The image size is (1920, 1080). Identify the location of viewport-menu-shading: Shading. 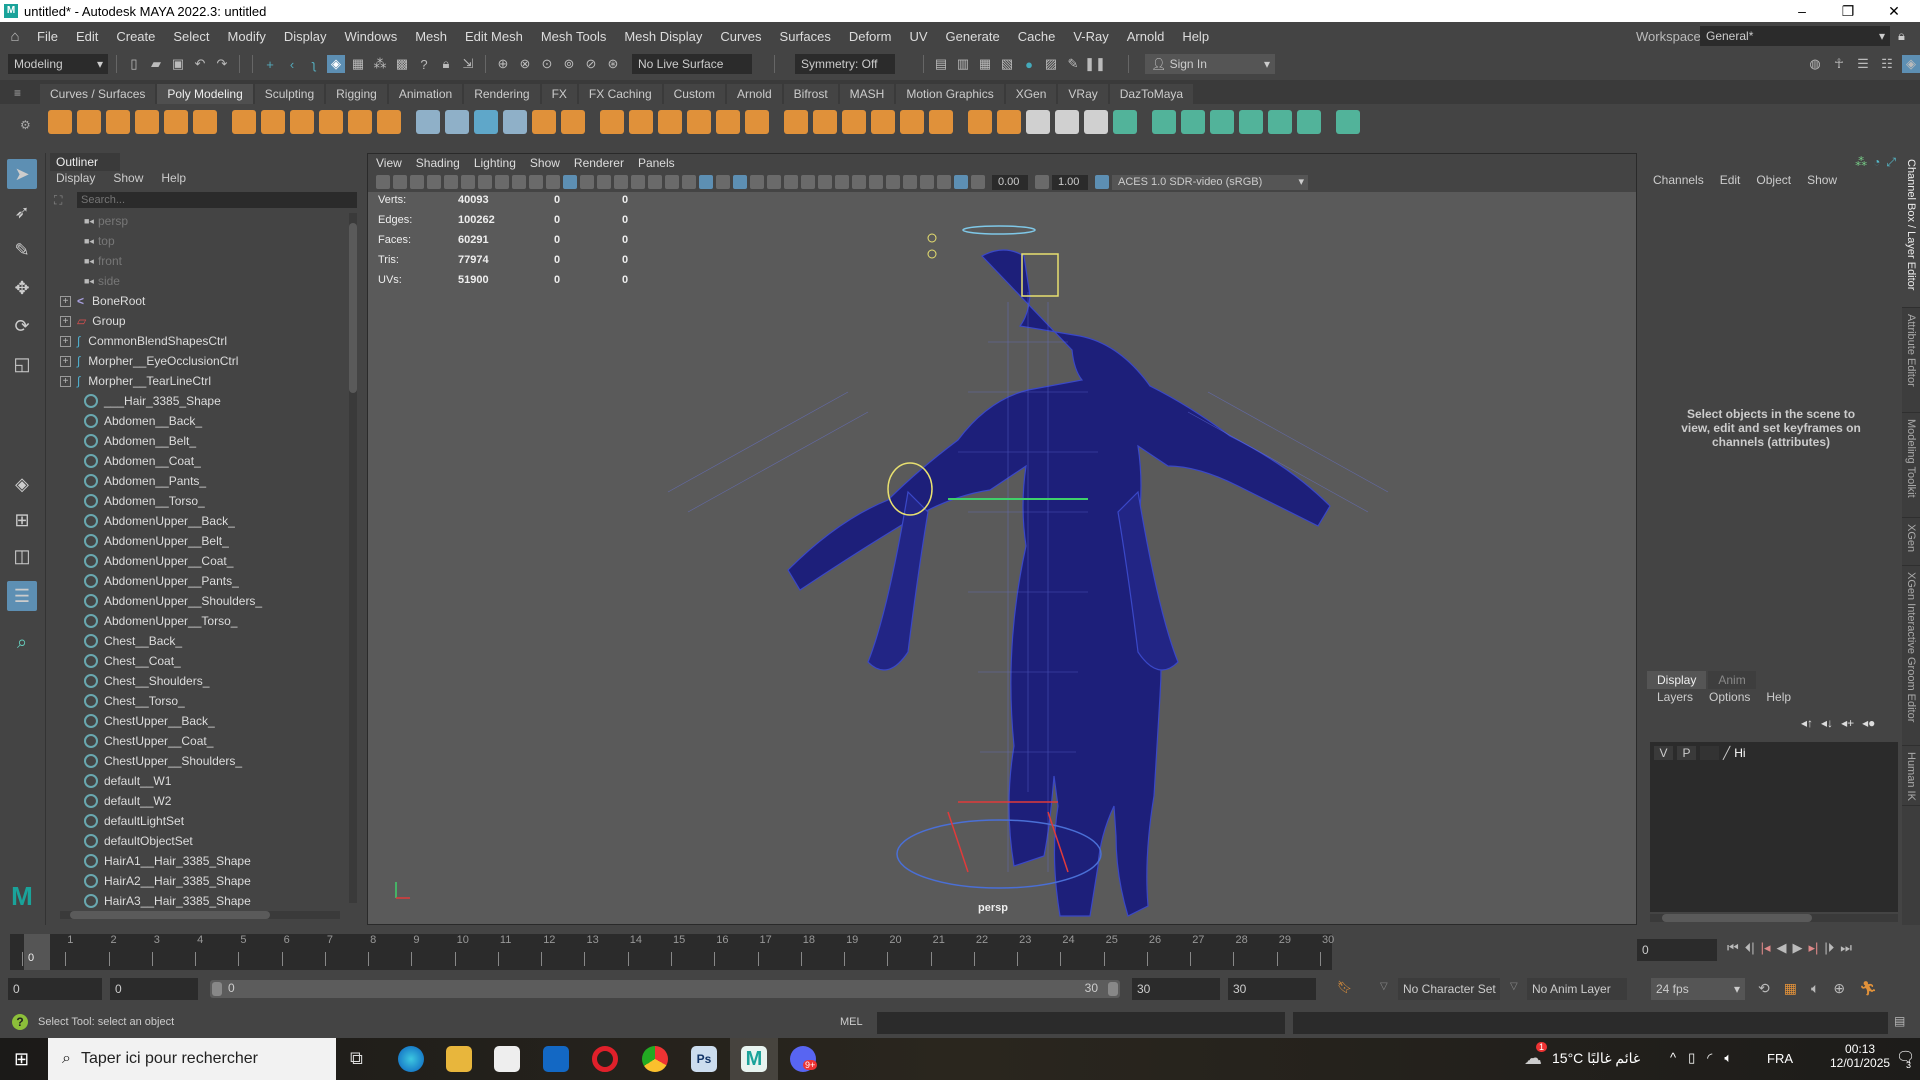
(438, 163).